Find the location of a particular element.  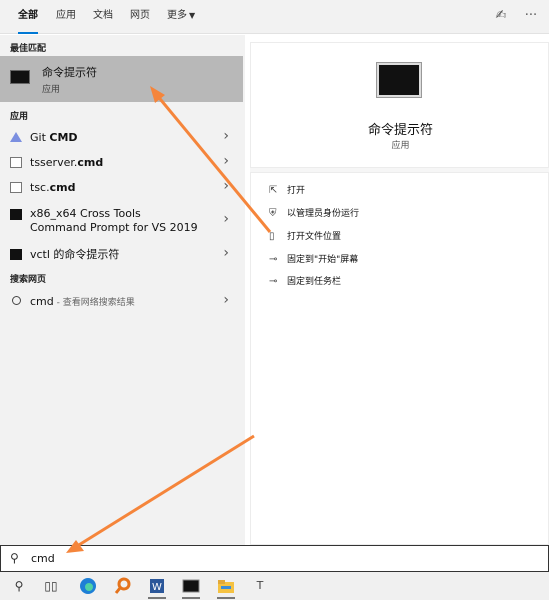

action-open: ⇱ 打开 is located at coordinates (287, 189).